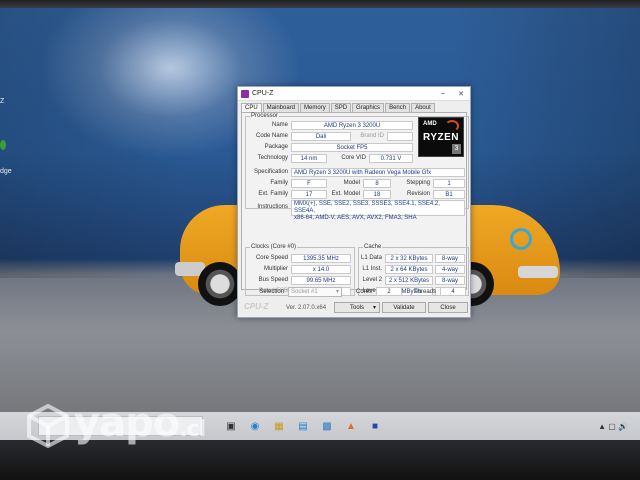 Image resolution: width=640 pixels, height=480 pixels. I want to click on stepping-label: Stepping, so click(418, 183).